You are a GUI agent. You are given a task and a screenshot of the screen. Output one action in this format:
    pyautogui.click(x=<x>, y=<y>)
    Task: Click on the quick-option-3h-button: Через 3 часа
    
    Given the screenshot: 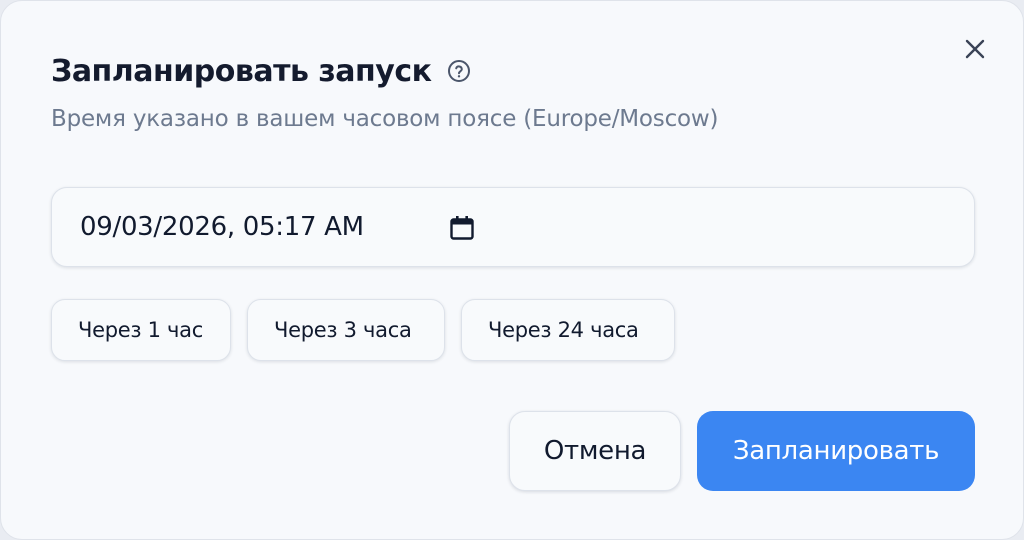 What is the action you would take?
    pyautogui.click(x=346, y=330)
    